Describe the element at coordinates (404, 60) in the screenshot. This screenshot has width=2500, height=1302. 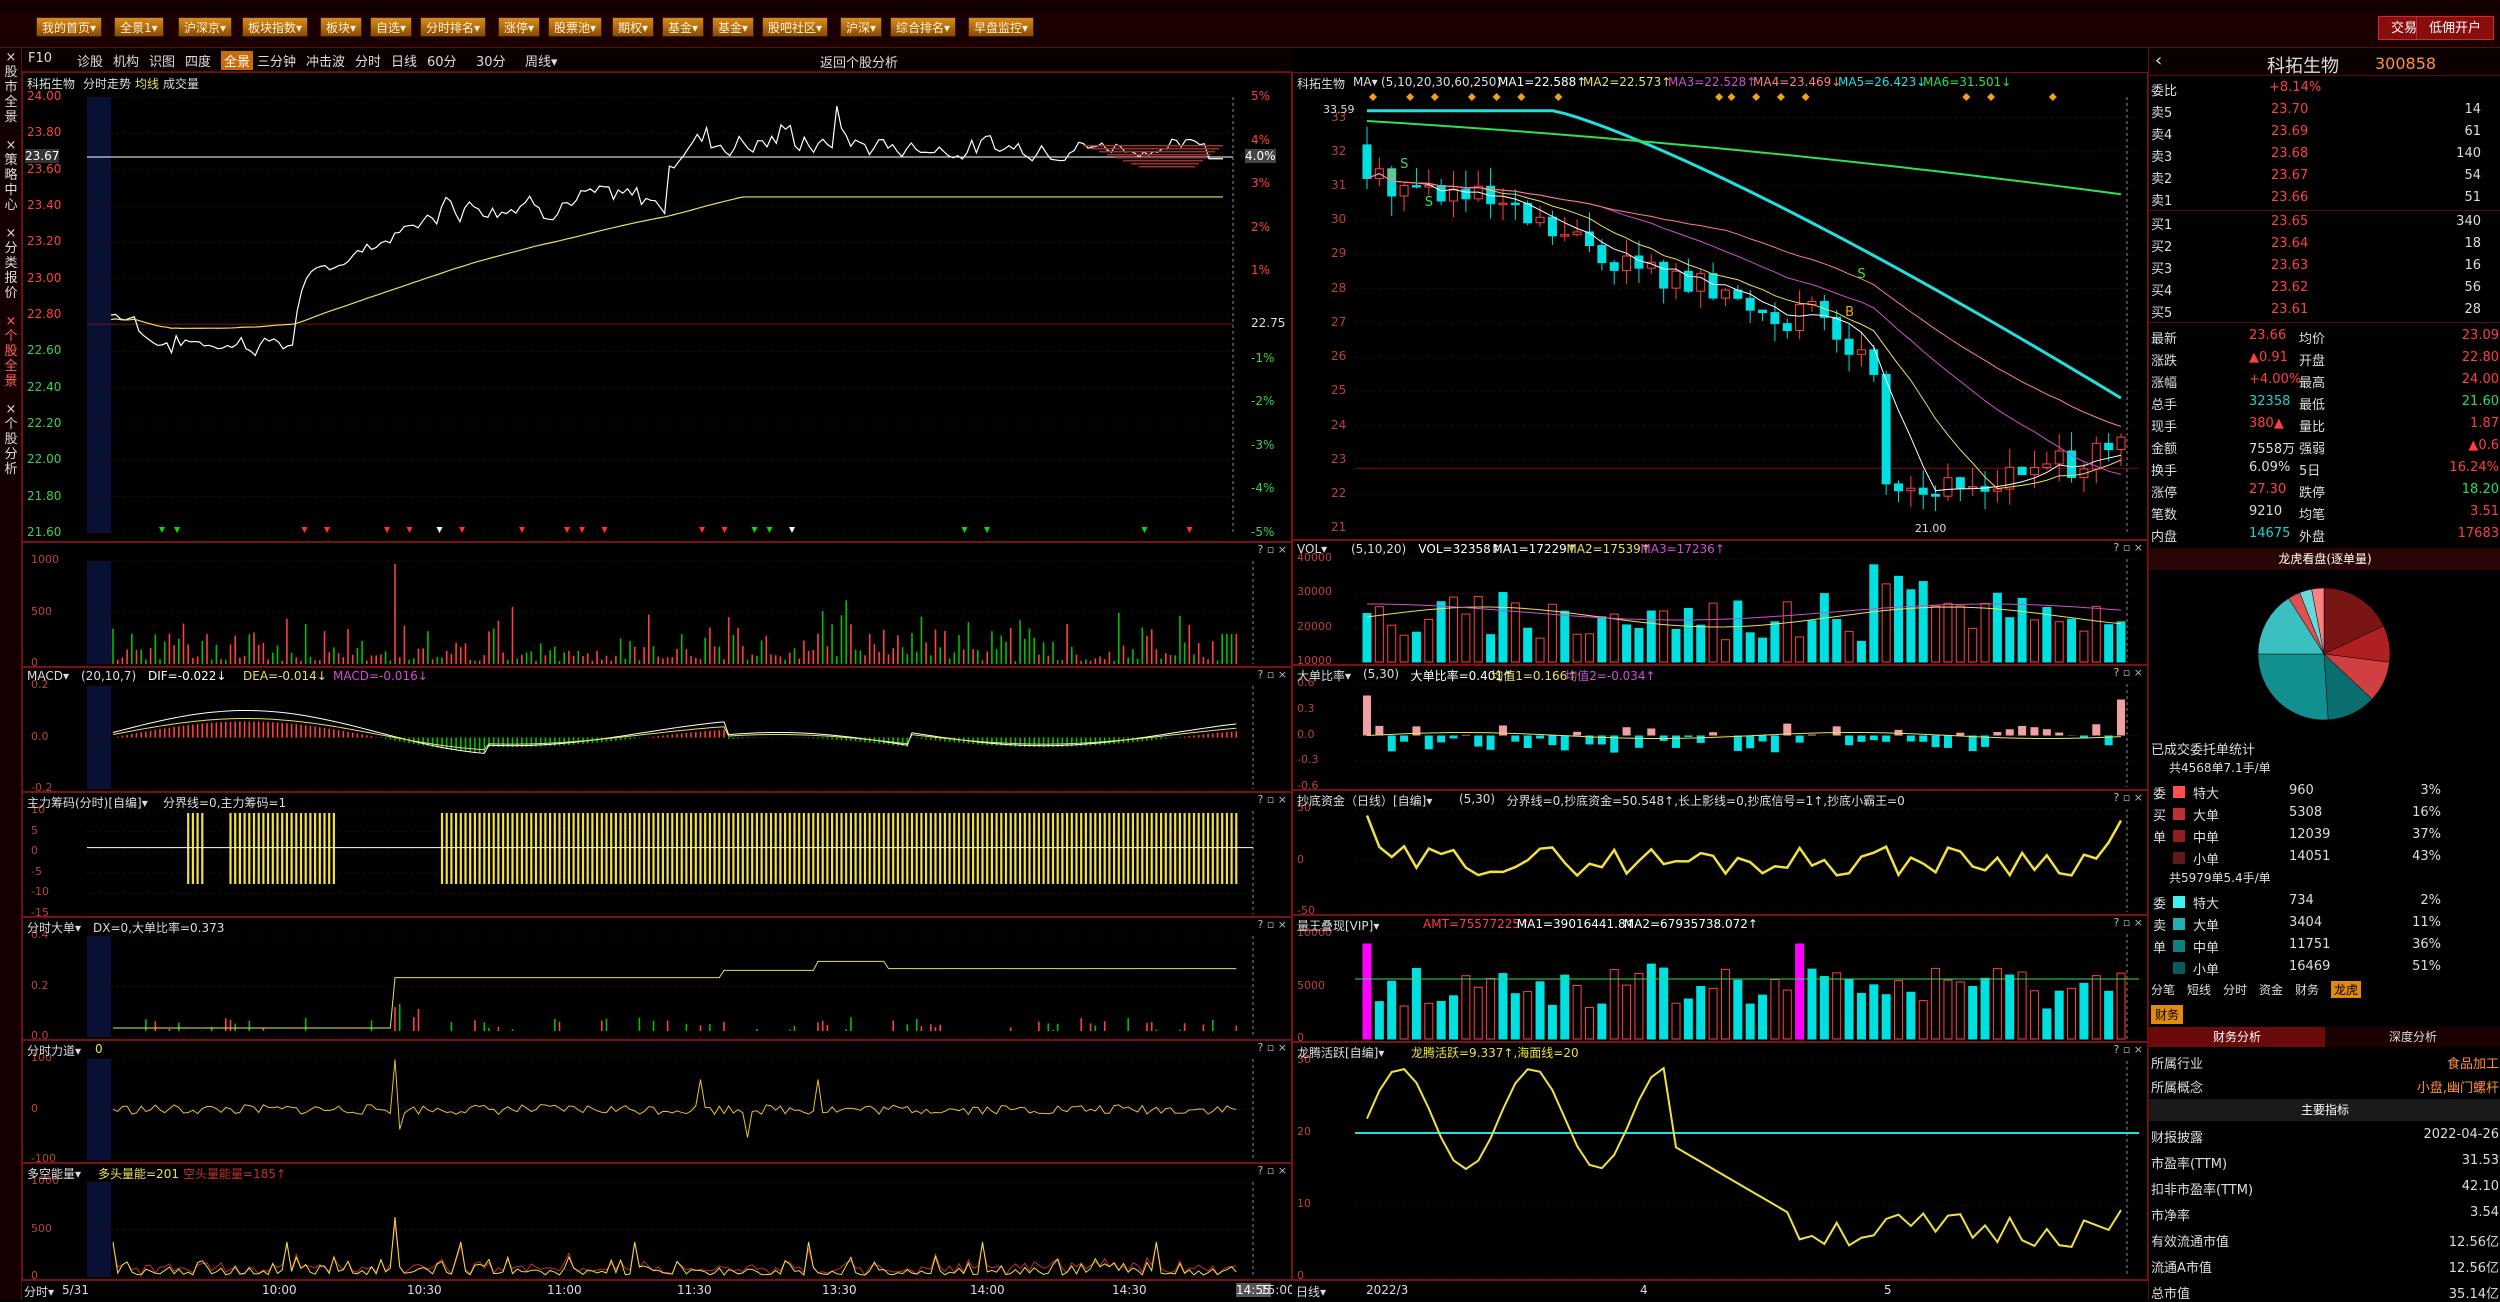
I see `chart-tab-9: 日线` at that location.